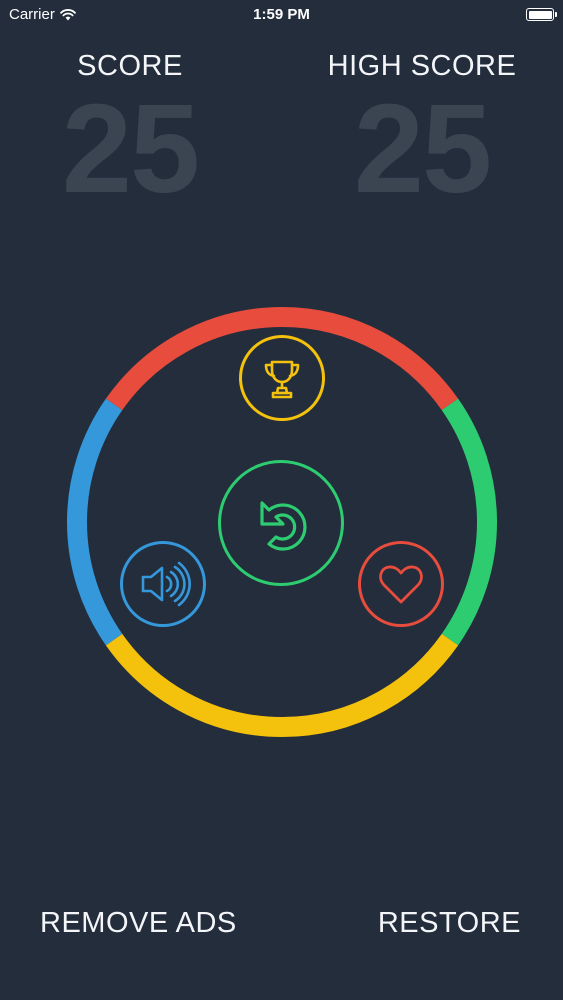  I want to click on ring-segment-yellow, so click(282, 685).